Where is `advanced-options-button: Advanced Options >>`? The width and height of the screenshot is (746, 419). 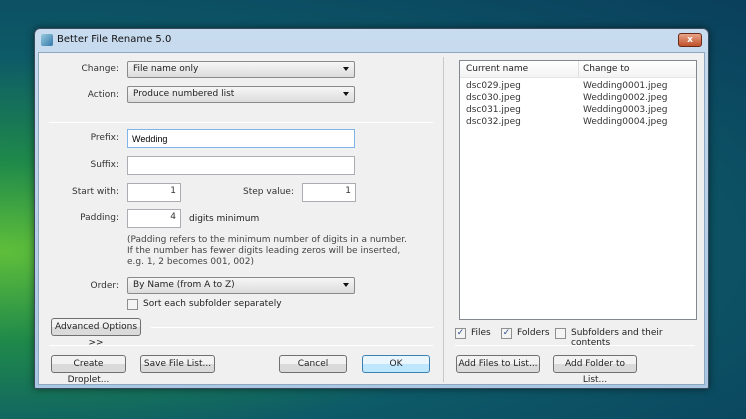 advanced-options-button: Advanced Options >> is located at coordinates (96, 333).